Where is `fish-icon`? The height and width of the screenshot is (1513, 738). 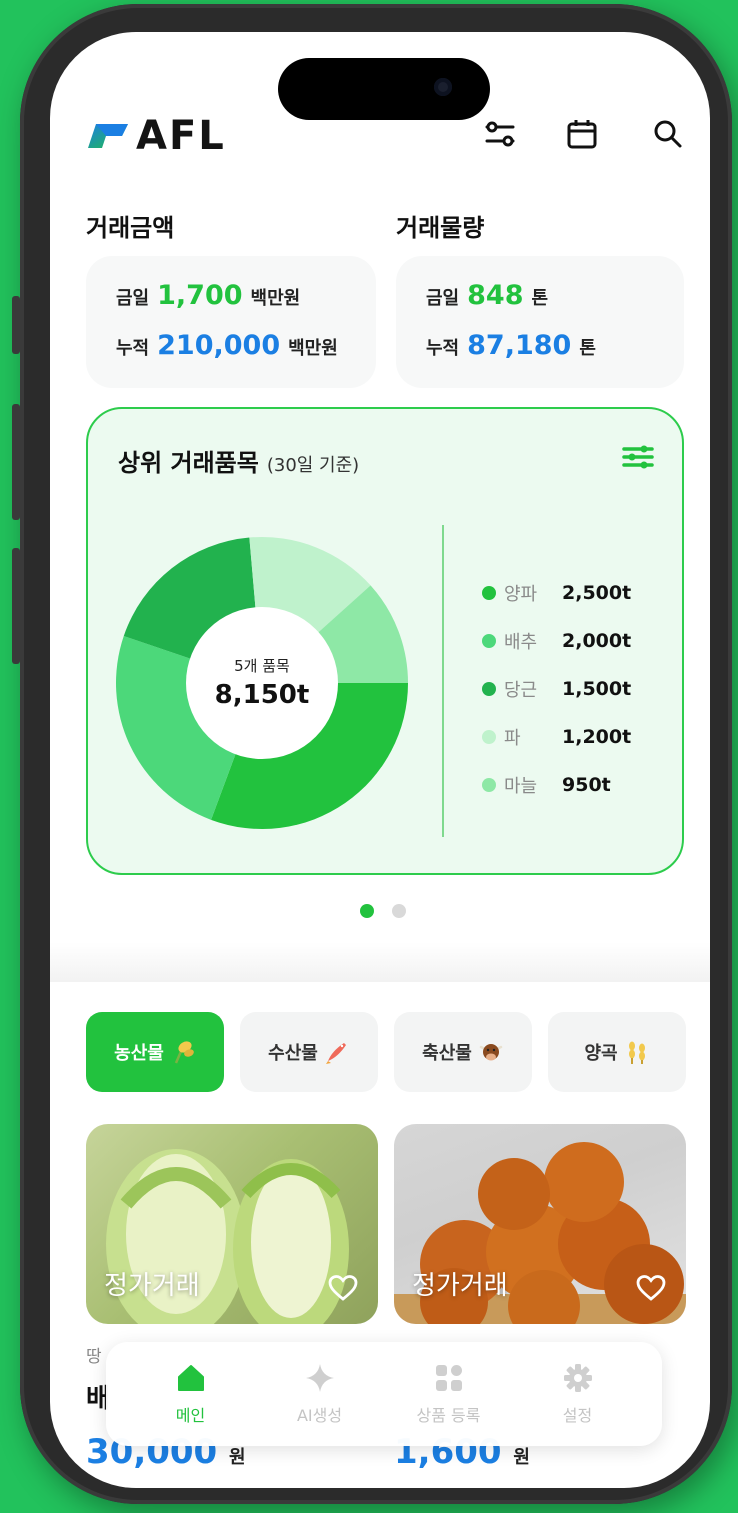
fish-icon is located at coordinates (335, 1053).